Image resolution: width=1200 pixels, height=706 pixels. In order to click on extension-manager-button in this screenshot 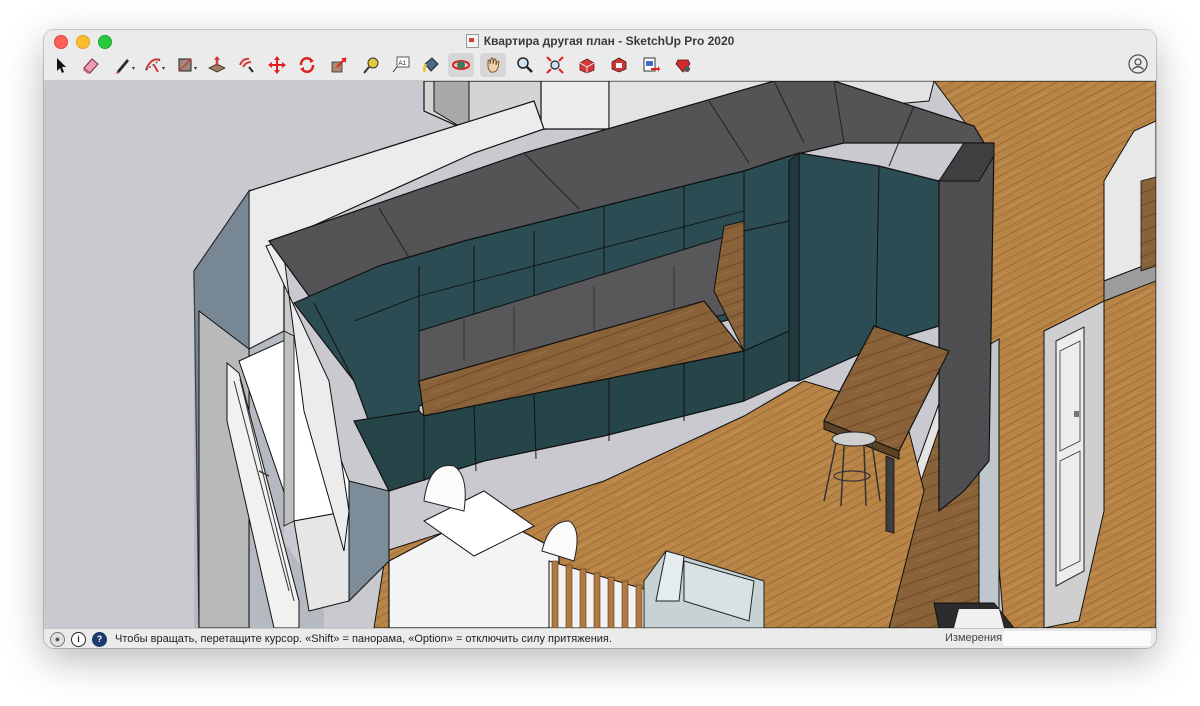, I will do `click(683, 65)`.